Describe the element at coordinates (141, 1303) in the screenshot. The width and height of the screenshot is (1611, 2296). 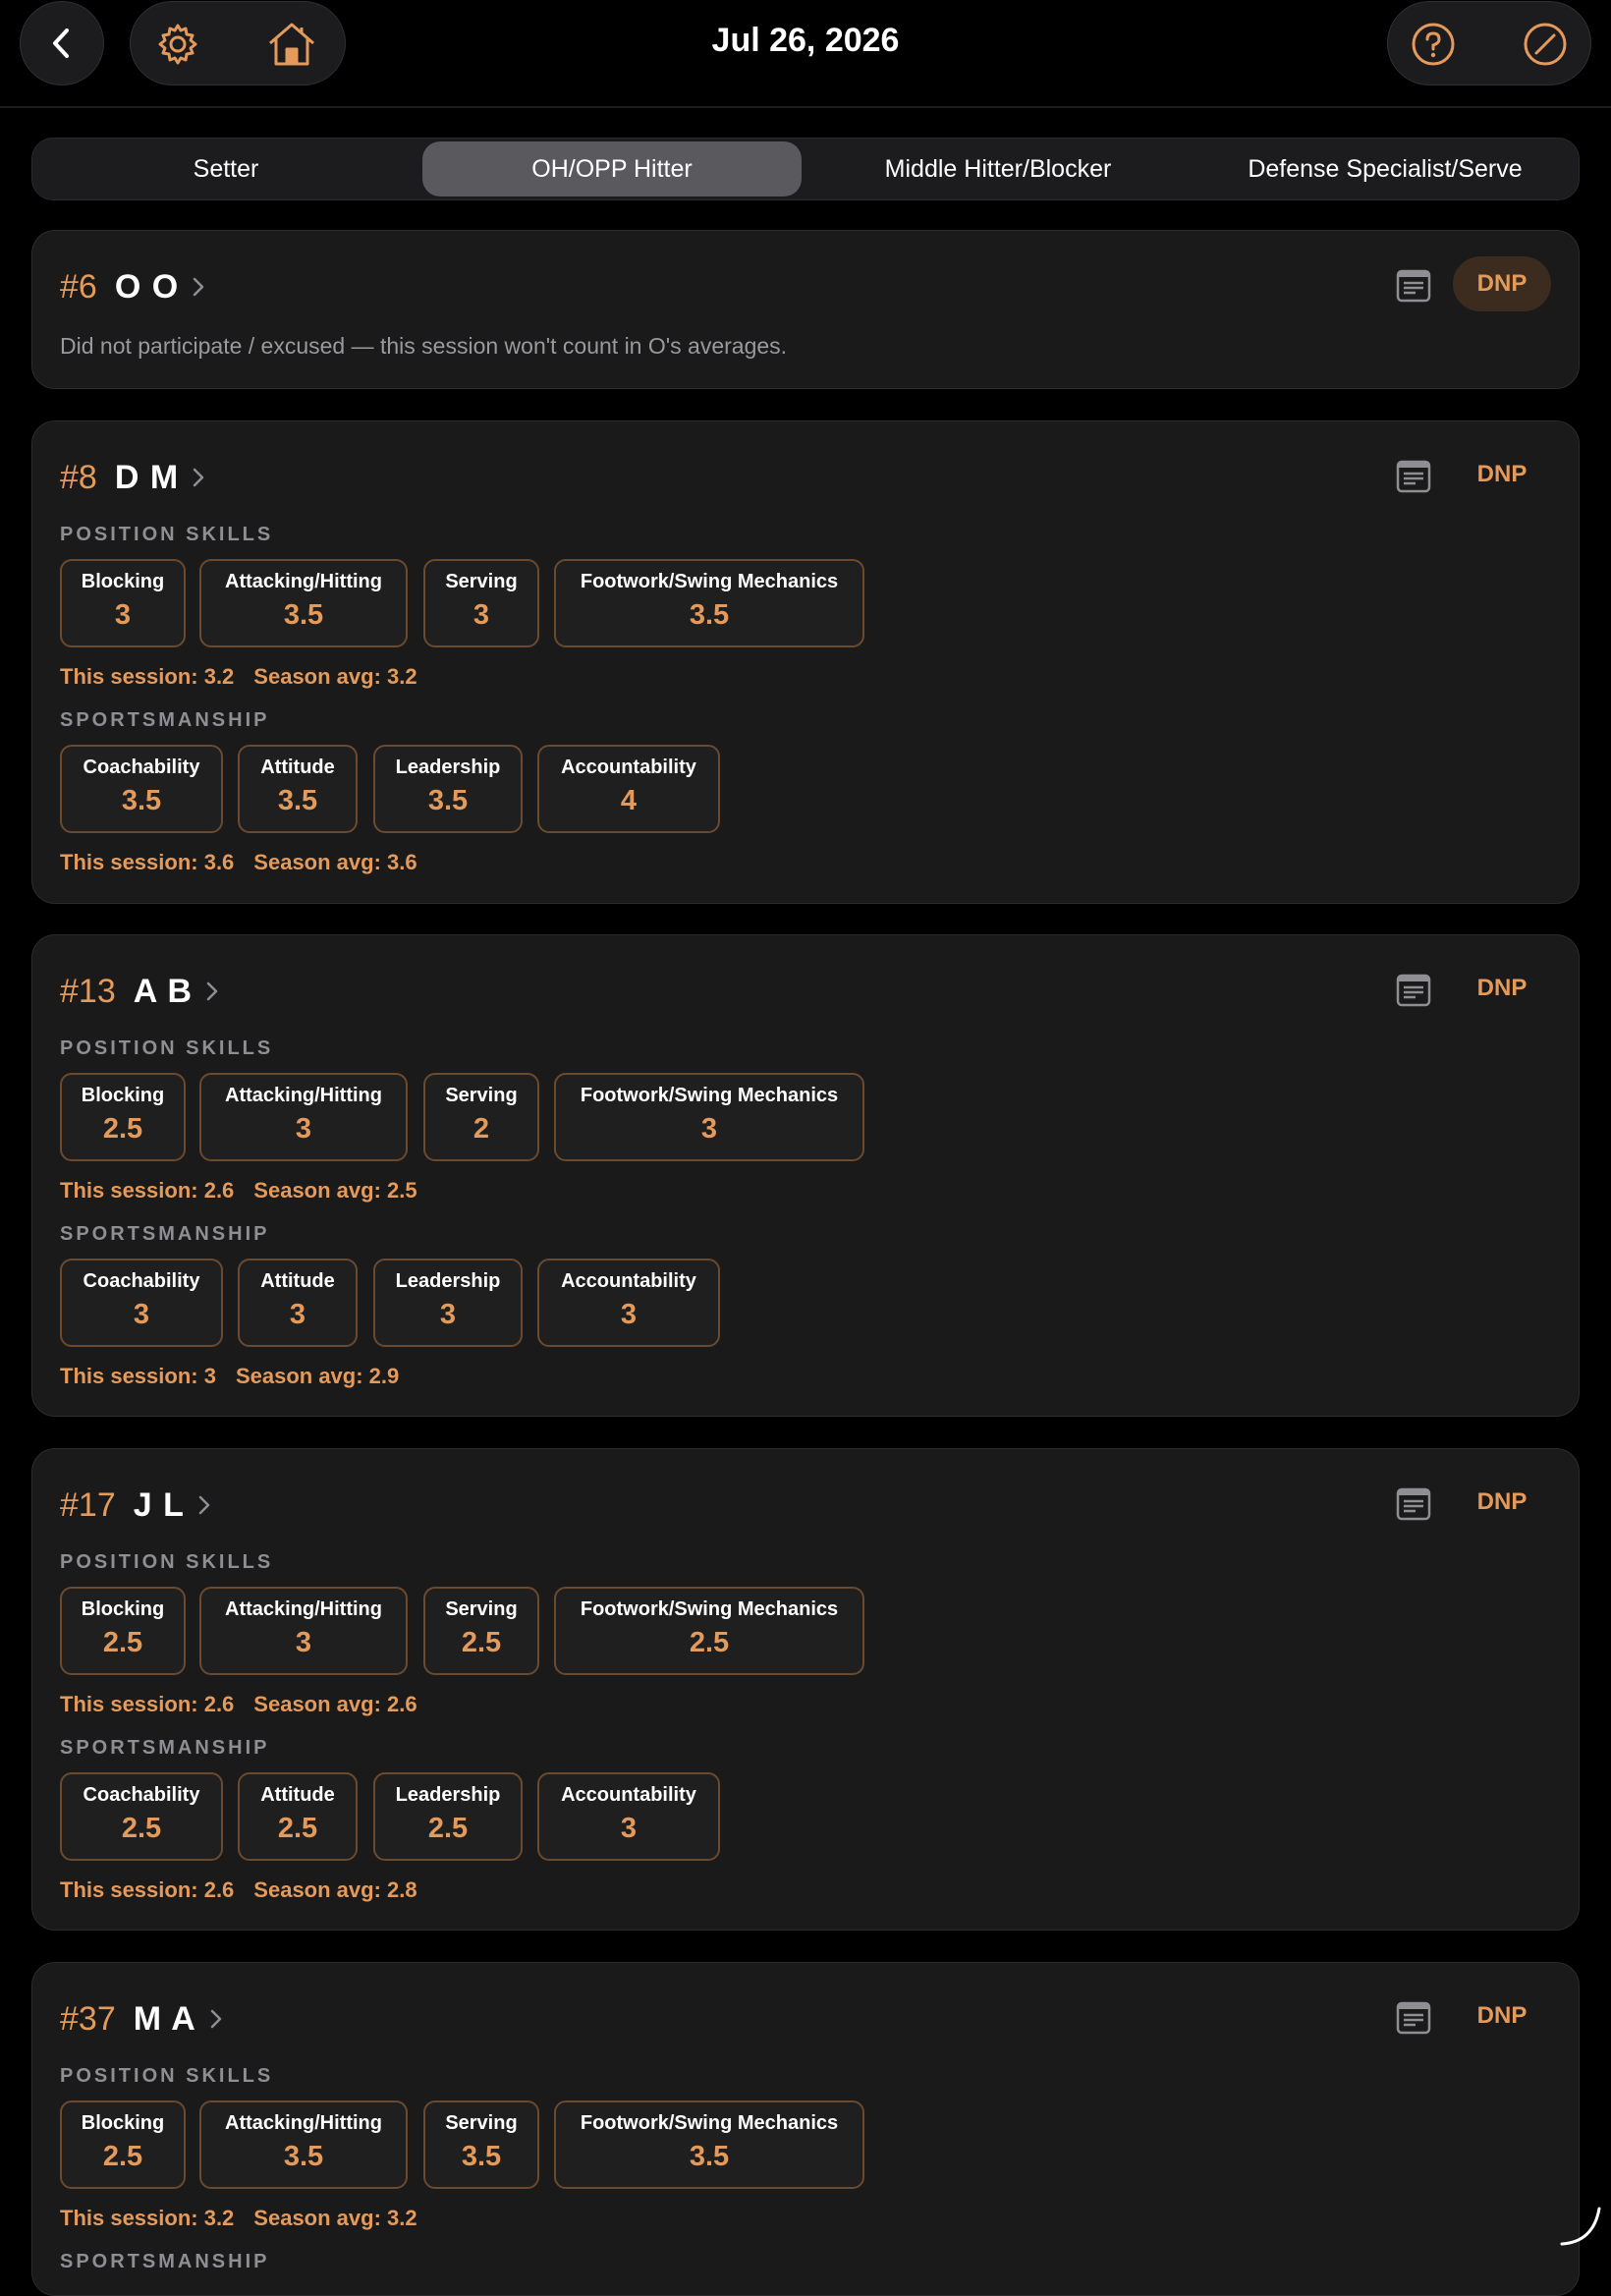
I see `rating-chip: Coachability 3` at that location.